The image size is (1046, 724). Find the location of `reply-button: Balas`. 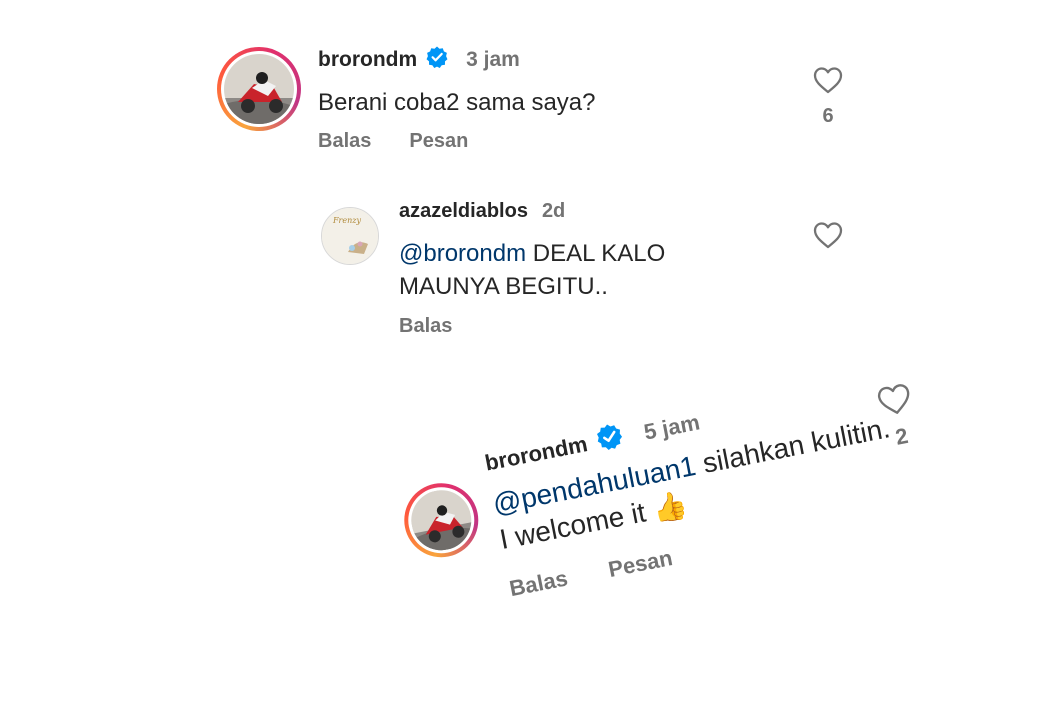

reply-button: Balas is located at coordinates (538, 583).